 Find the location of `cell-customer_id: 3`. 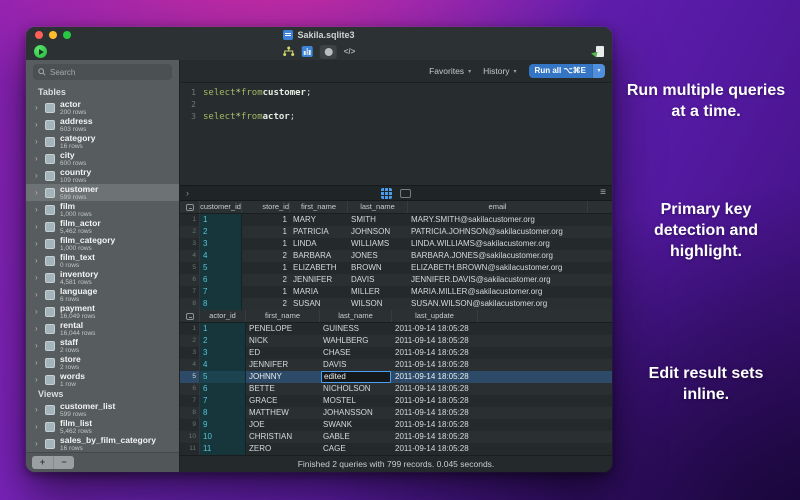

cell-customer_id: 3 is located at coordinates (221, 244).